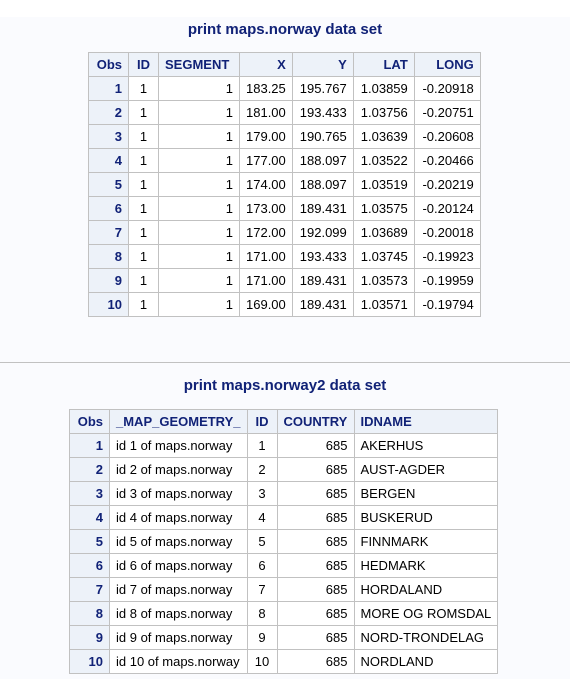  I want to click on cell-x: 177.00, so click(266, 160).